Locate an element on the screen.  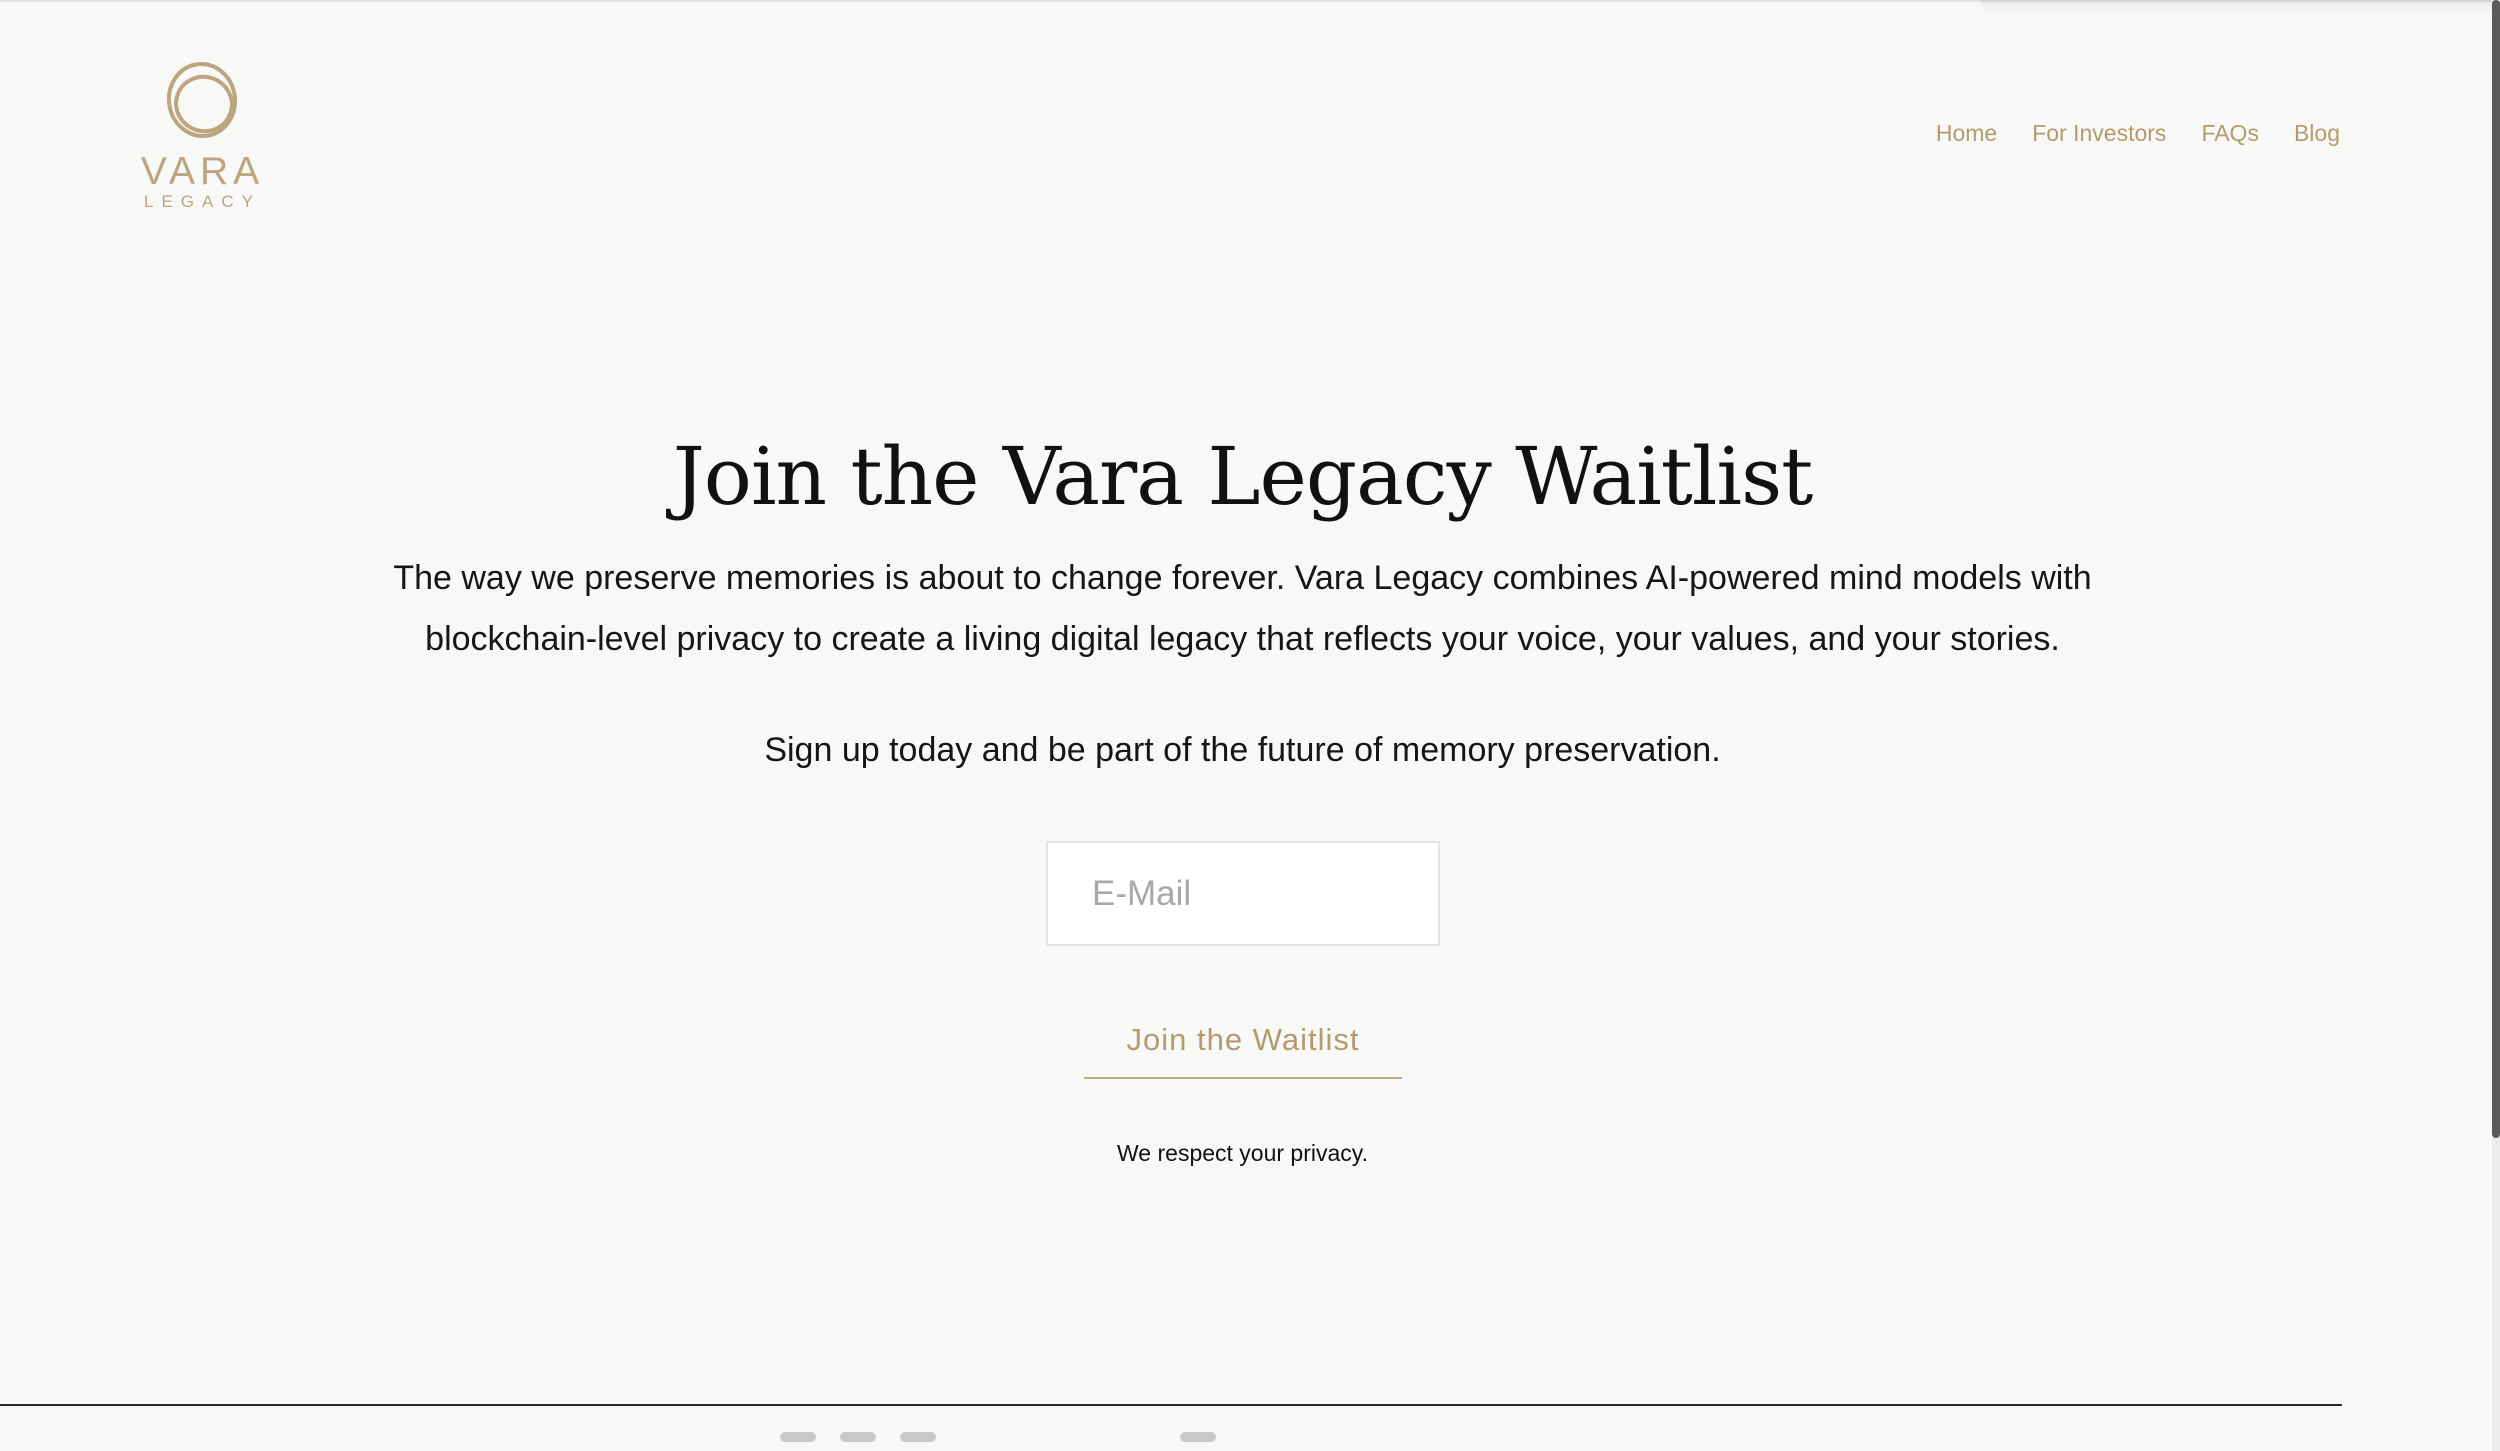
join-waitlist-button: Join the Waitlist is located at coordinates (1243, 1041).